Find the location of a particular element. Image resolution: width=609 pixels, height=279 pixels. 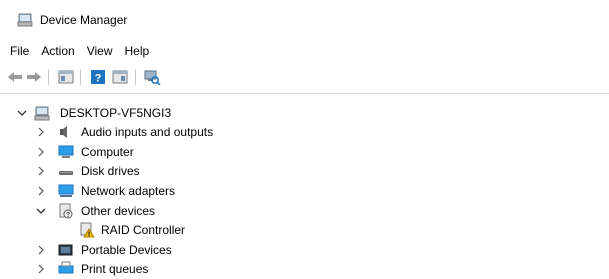

tree-item-label: Print queues is located at coordinates (115, 269).